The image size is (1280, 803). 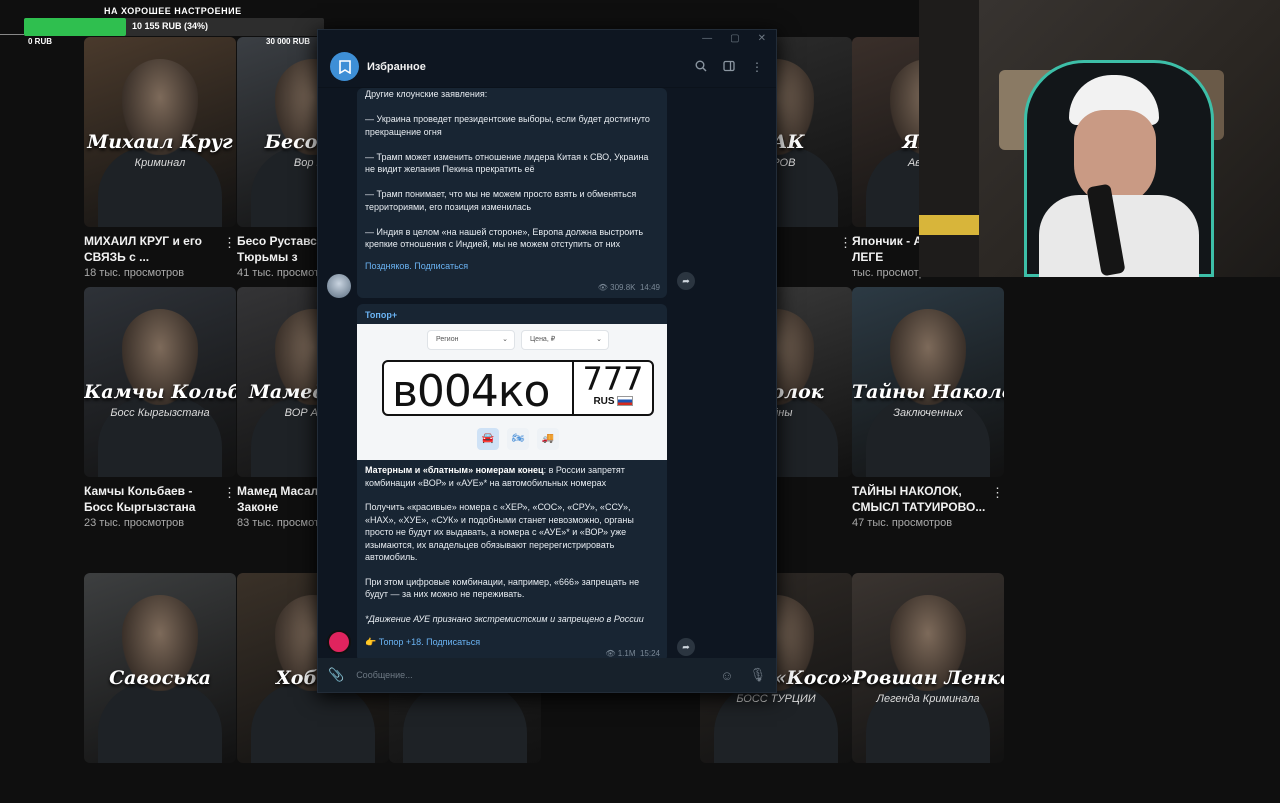 I want to click on donation-min: 0 RUB, so click(x=40, y=41).